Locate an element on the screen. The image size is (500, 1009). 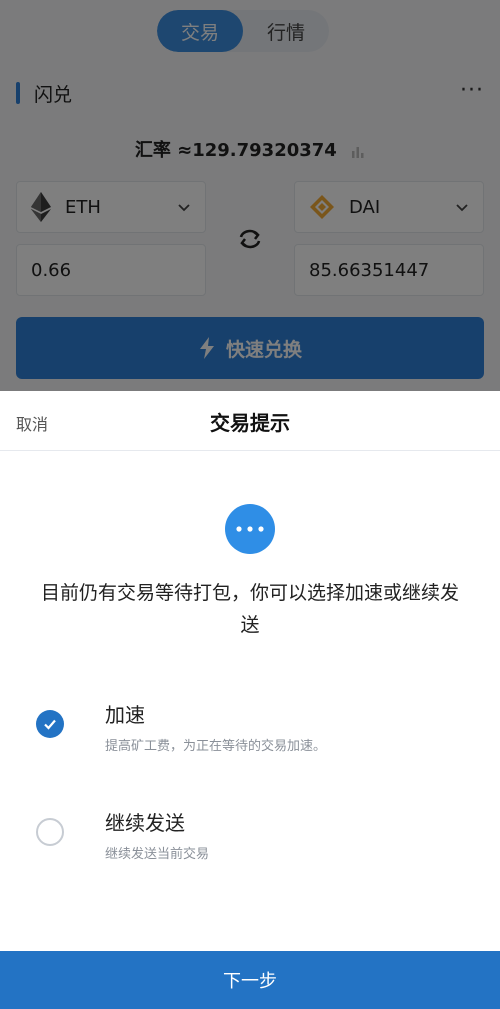
radio-checked-icon is located at coordinates (50, 724).